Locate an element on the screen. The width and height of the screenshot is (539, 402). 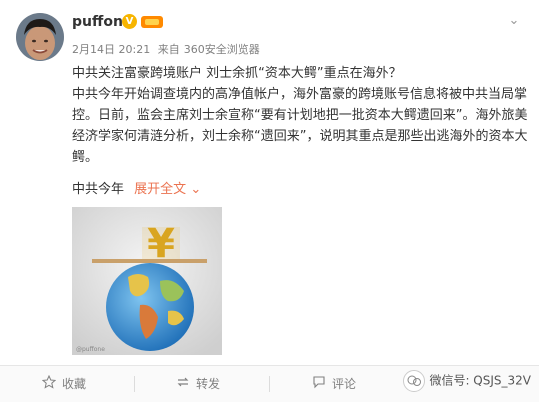
post-headline: 中共关注富豪跨境账户 刘士余抓“资本大鳄”重点在海外？ is located at coordinates (237, 73).